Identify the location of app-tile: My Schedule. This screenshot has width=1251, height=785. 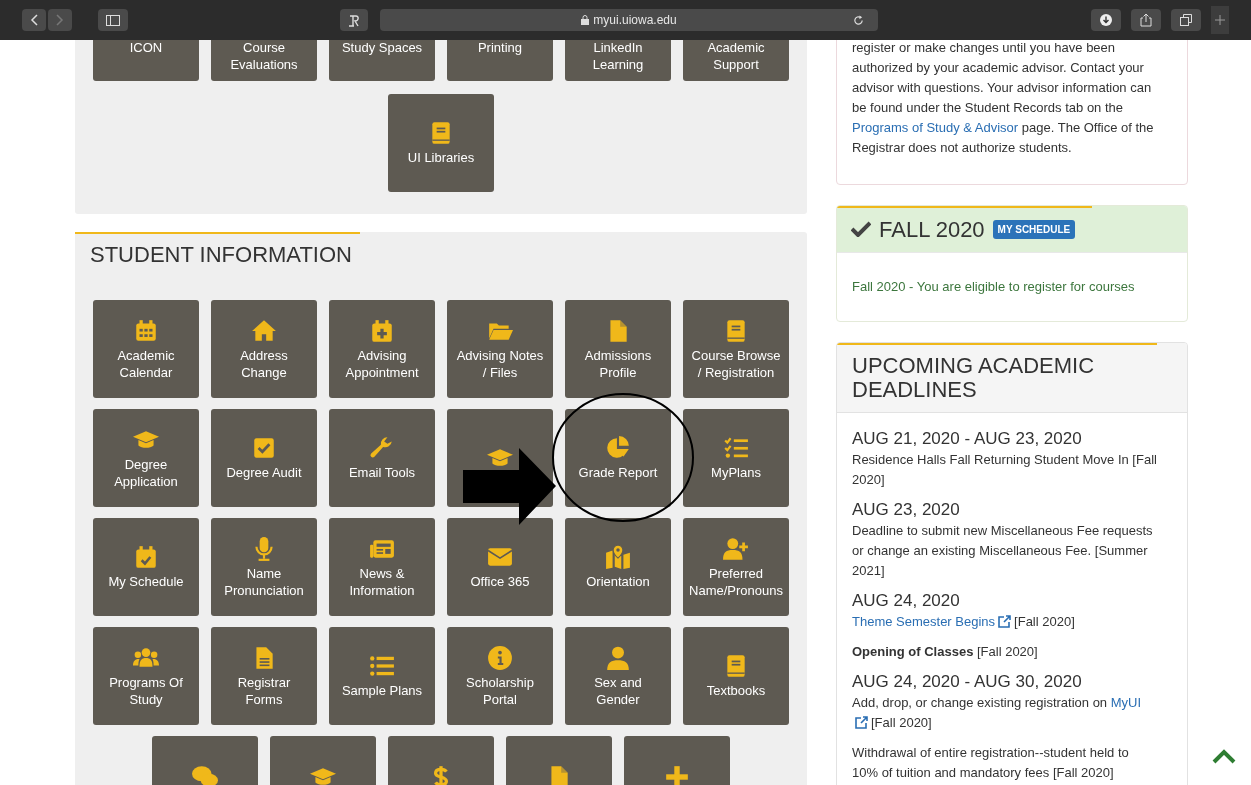
(146, 567).